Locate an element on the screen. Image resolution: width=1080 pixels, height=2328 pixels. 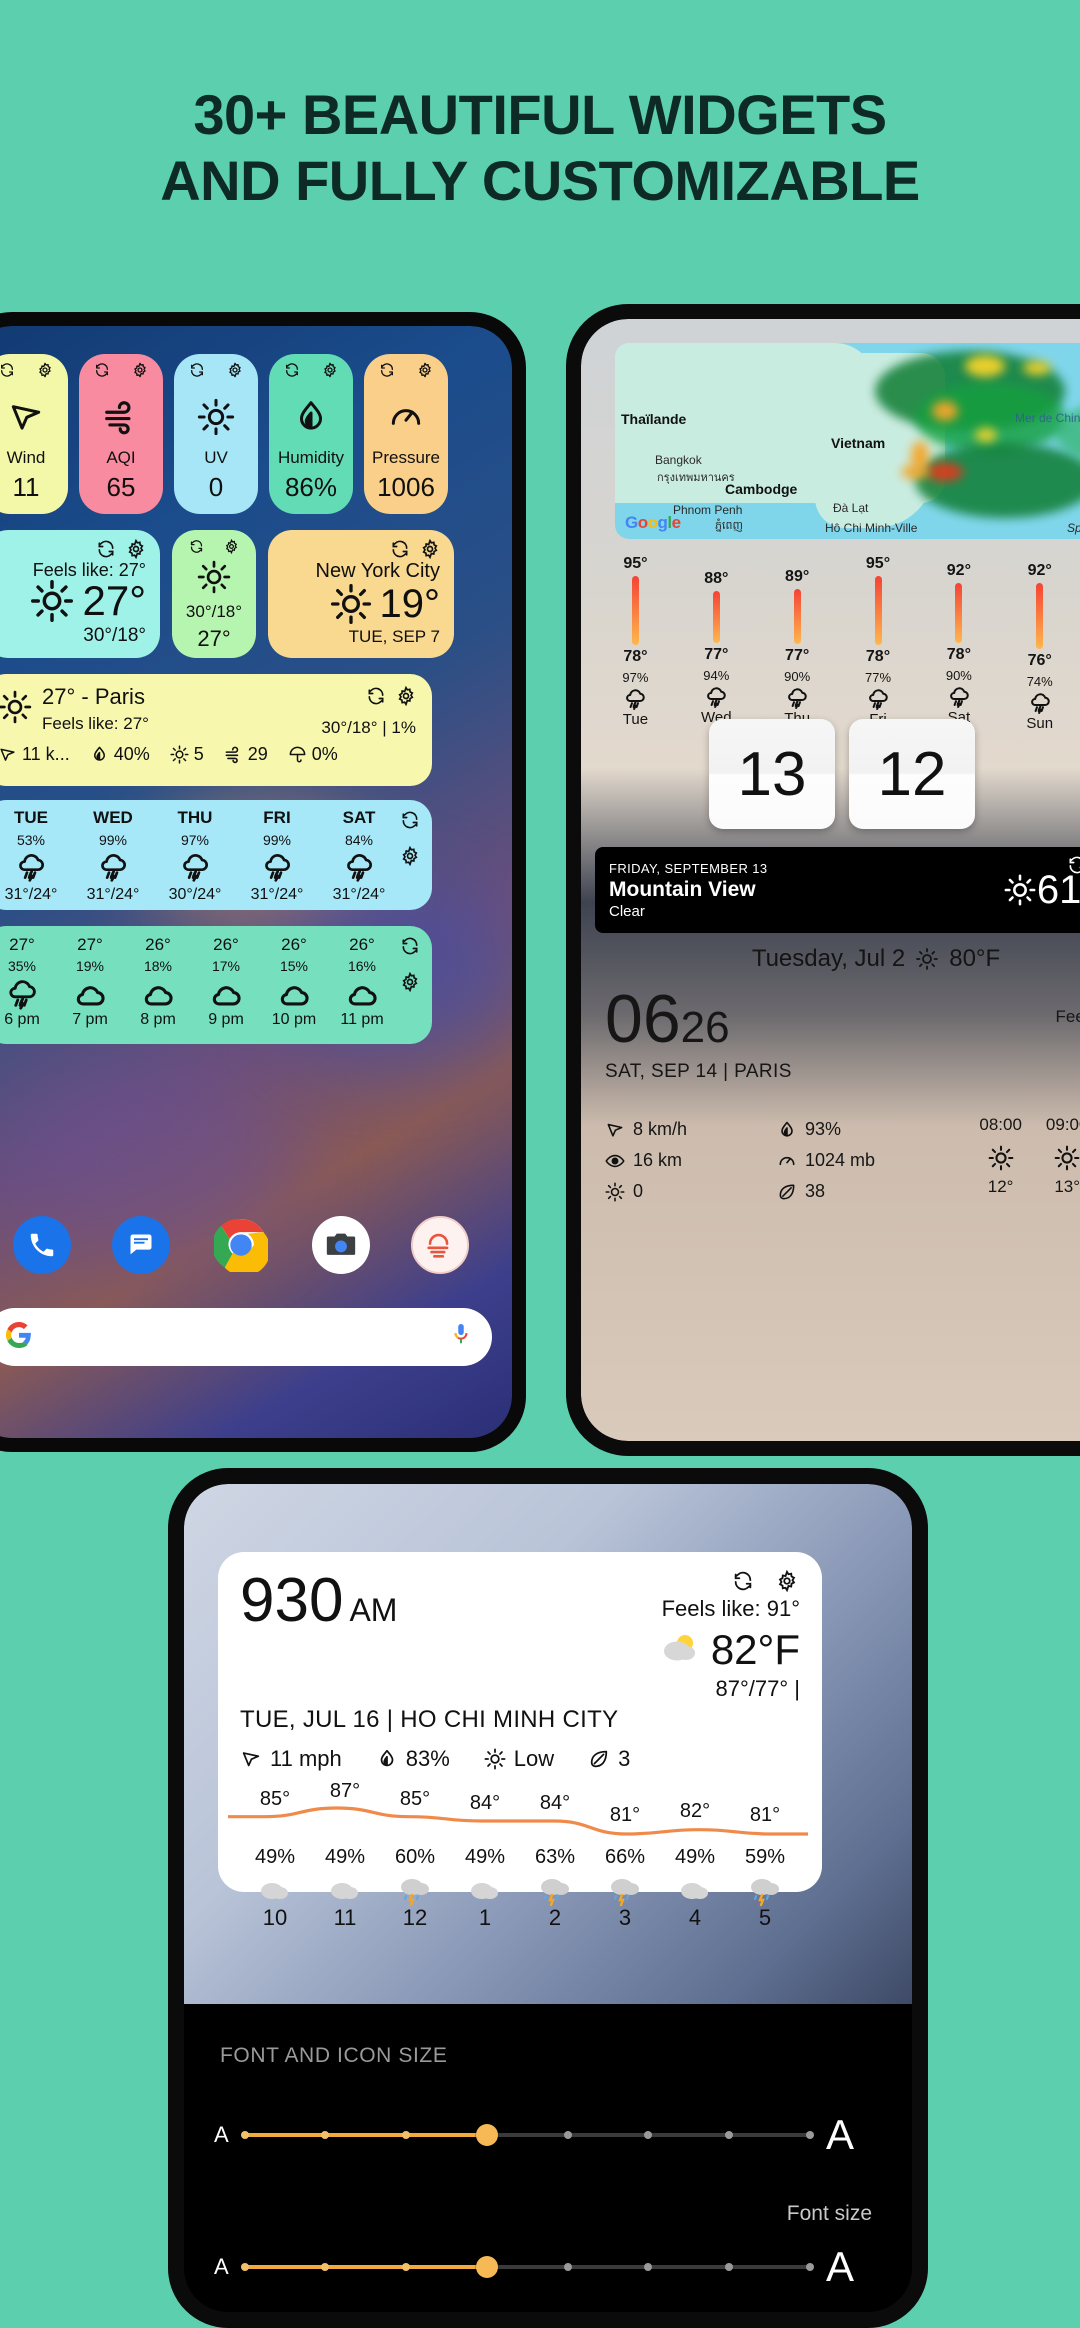
microphone-icon is located at coordinates (461, 1337).